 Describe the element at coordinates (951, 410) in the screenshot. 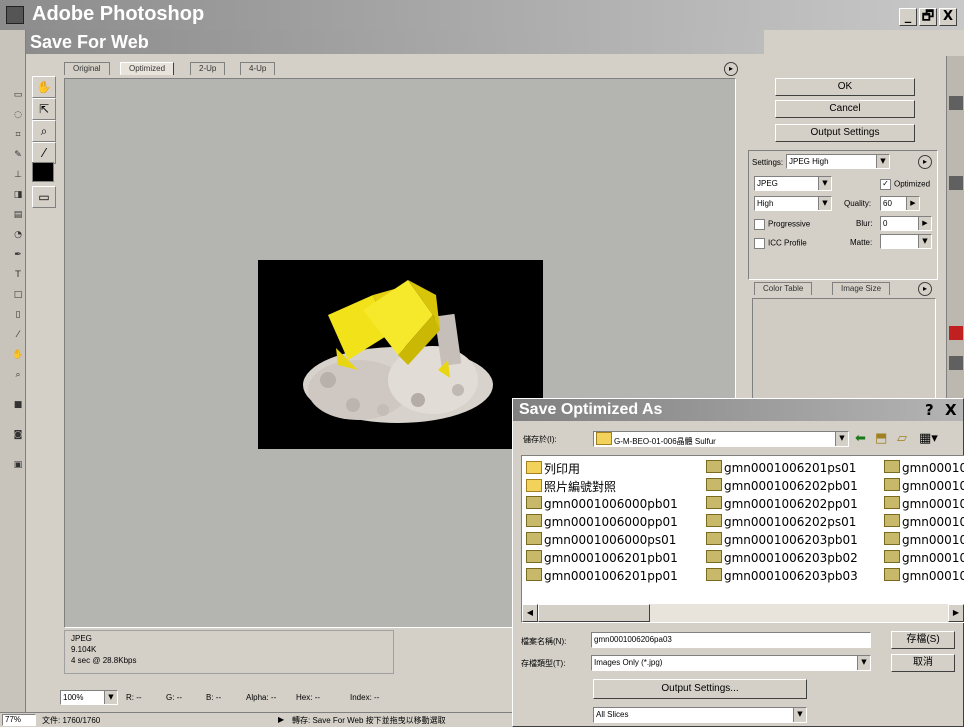

I see `dialog-close-button: X` at that location.